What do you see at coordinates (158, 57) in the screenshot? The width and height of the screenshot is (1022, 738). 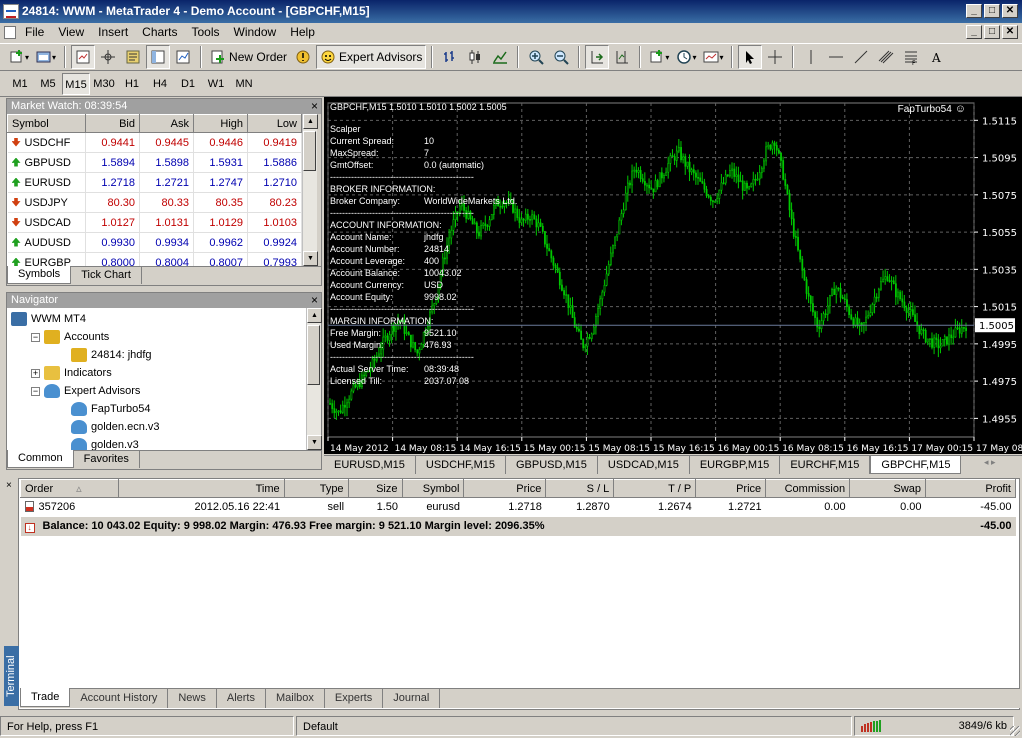 I see `terminal-toggle` at bounding box center [158, 57].